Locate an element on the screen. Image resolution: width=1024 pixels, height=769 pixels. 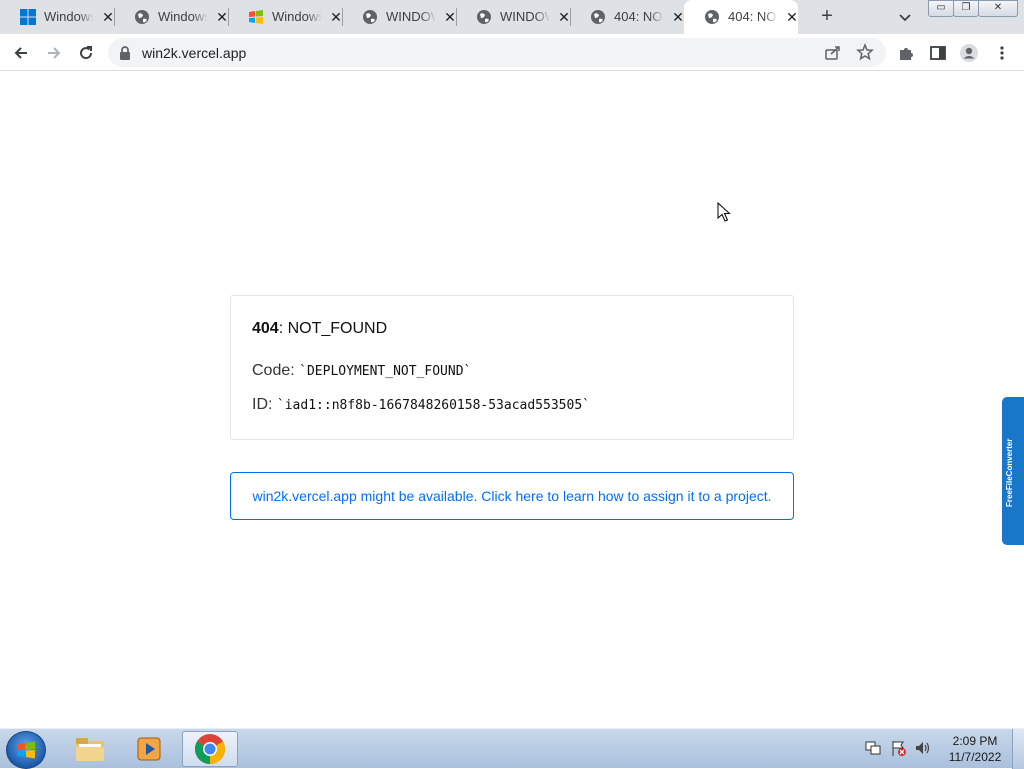
side-panel-icon is located at coordinates (938, 53).